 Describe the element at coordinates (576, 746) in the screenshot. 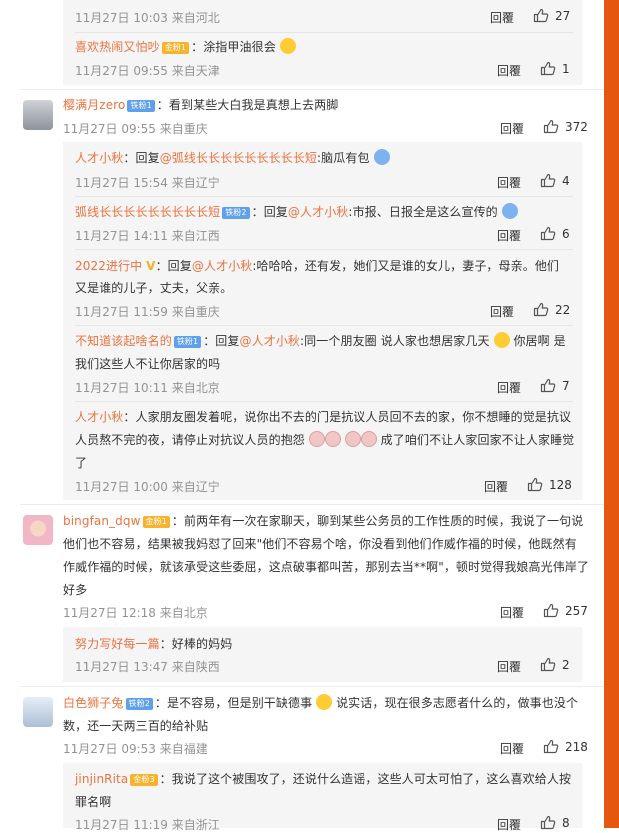

I see `like-count: 218` at that location.